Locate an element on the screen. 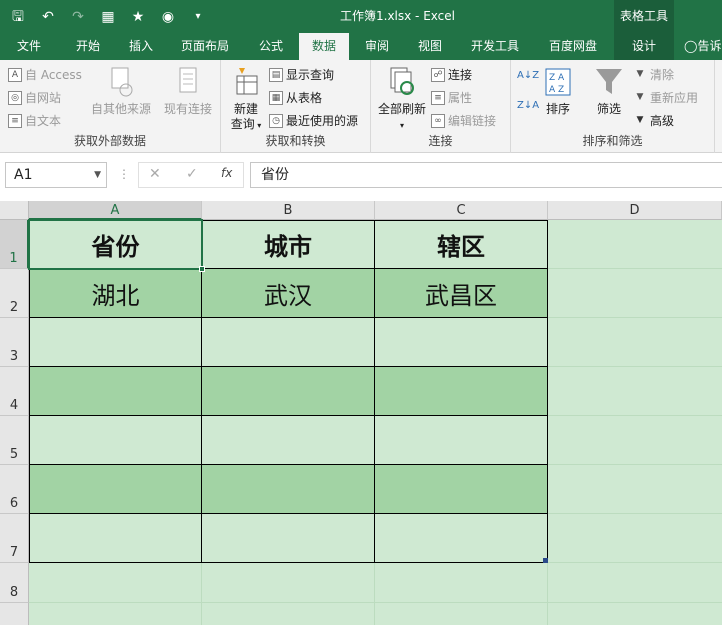  advanced-filter-button: ▼ 高级 is located at coordinates (653, 120).